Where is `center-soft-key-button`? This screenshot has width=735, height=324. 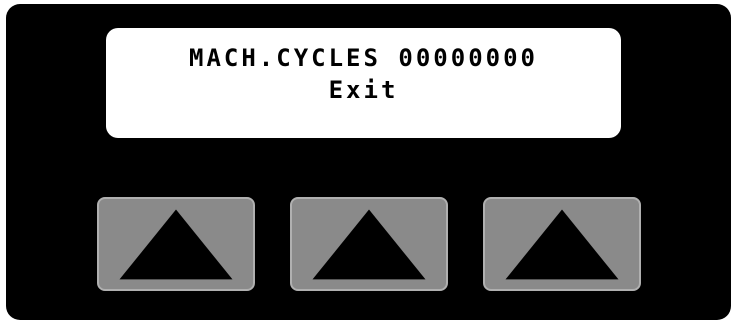 center-soft-key-button is located at coordinates (369, 244).